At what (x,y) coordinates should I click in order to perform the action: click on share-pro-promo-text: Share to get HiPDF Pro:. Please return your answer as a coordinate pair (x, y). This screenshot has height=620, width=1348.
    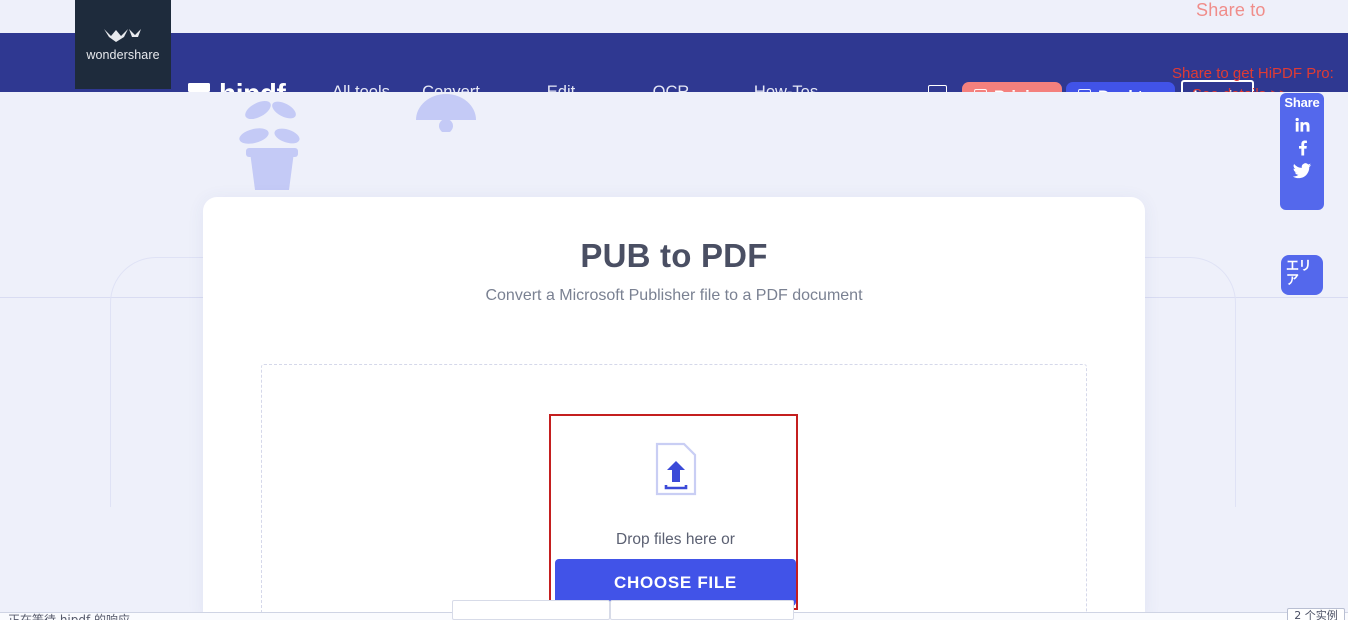
    Looking at the image, I should click on (1253, 73).